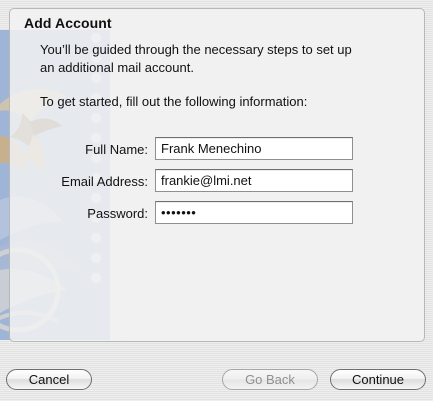 The image size is (433, 401). I want to click on go-back-button: Go Back, so click(270, 379).